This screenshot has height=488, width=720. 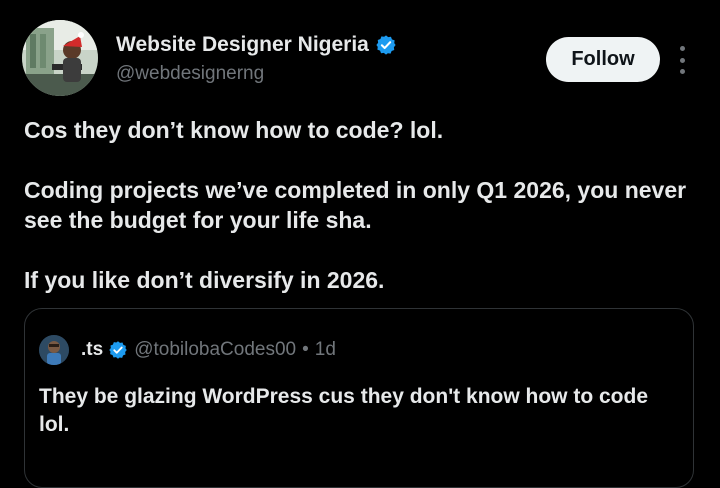 What do you see at coordinates (242, 45) in the screenshot?
I see `author-display-name: Website Designer Nigeria` at bounding box center [242, 45].